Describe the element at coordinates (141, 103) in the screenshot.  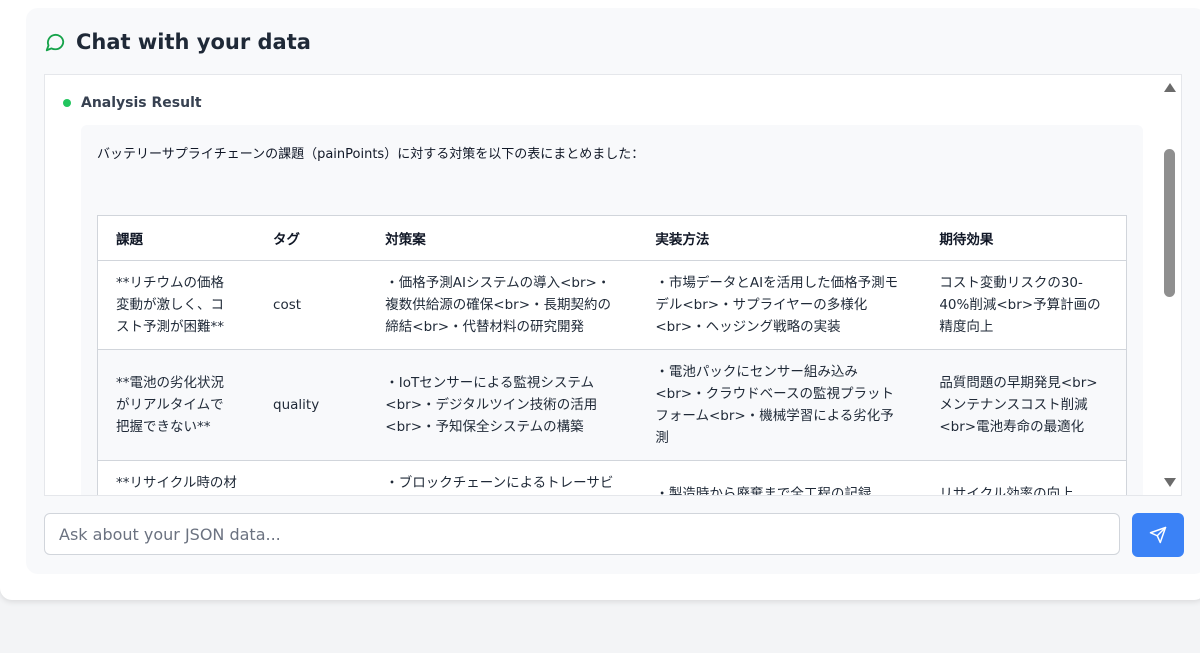
I see `analysis-result-label: Analysis Result` at that location.